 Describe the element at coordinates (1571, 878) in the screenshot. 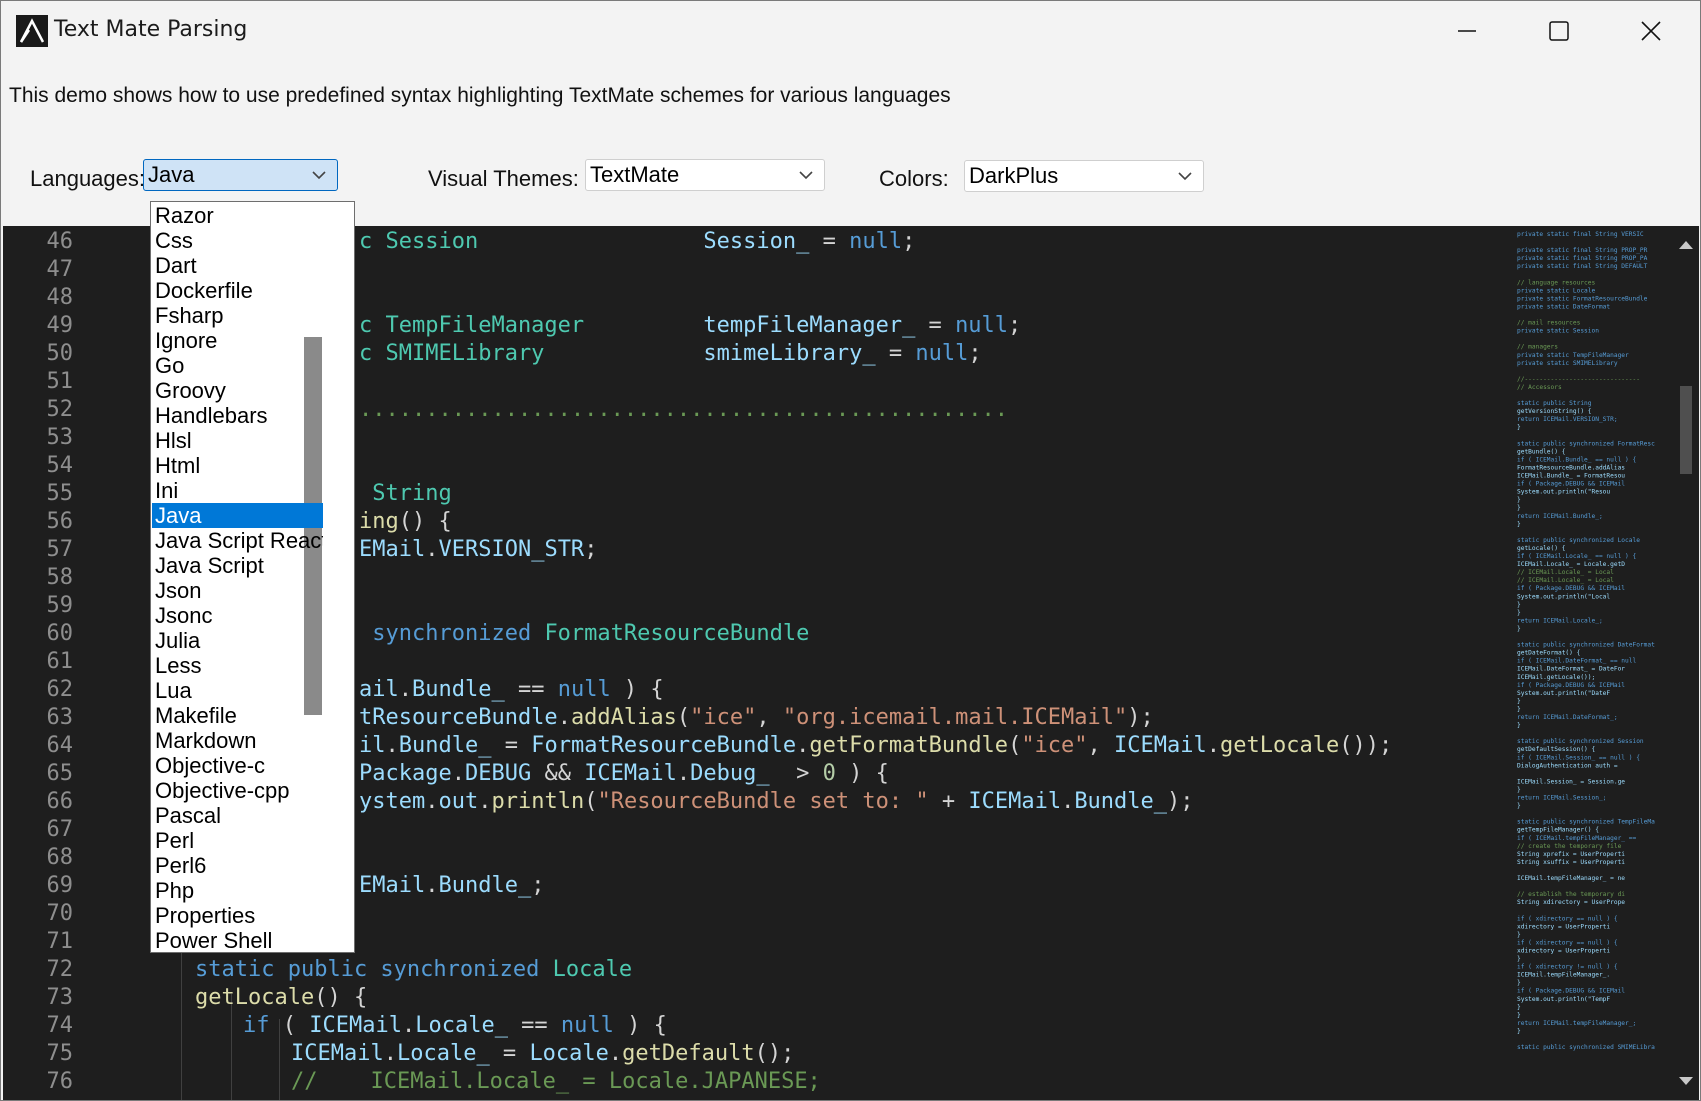

I see `minimap-line: ICEMail.tempFileManager_ = ne` at that location.